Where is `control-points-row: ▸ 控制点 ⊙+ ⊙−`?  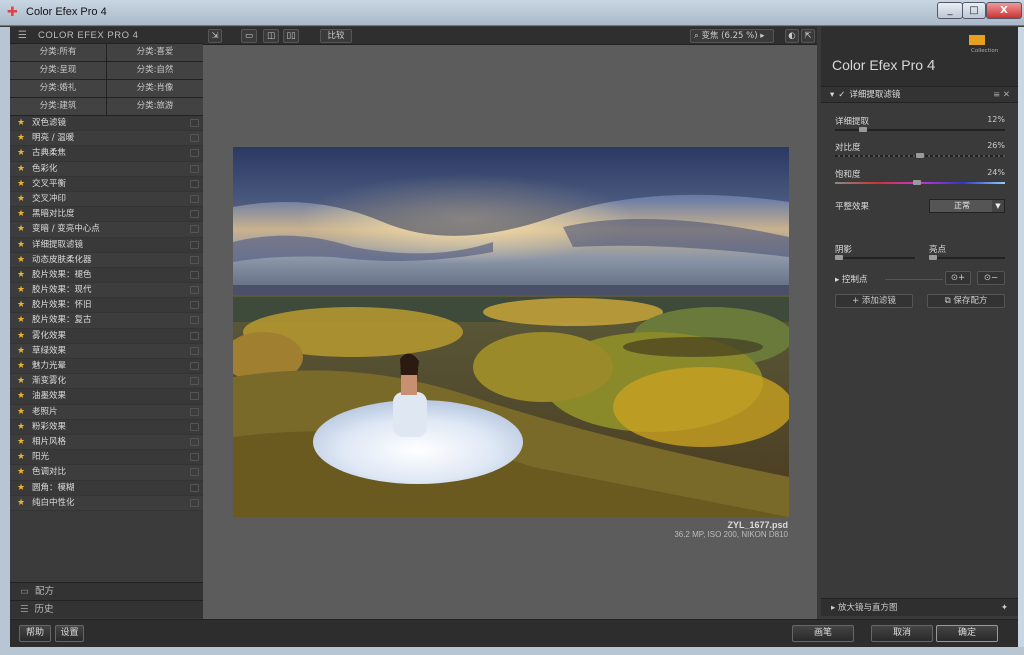 control-points-row: ▸ 控制点 ⊙+ ⊙− is located at coordinates (920, 278).